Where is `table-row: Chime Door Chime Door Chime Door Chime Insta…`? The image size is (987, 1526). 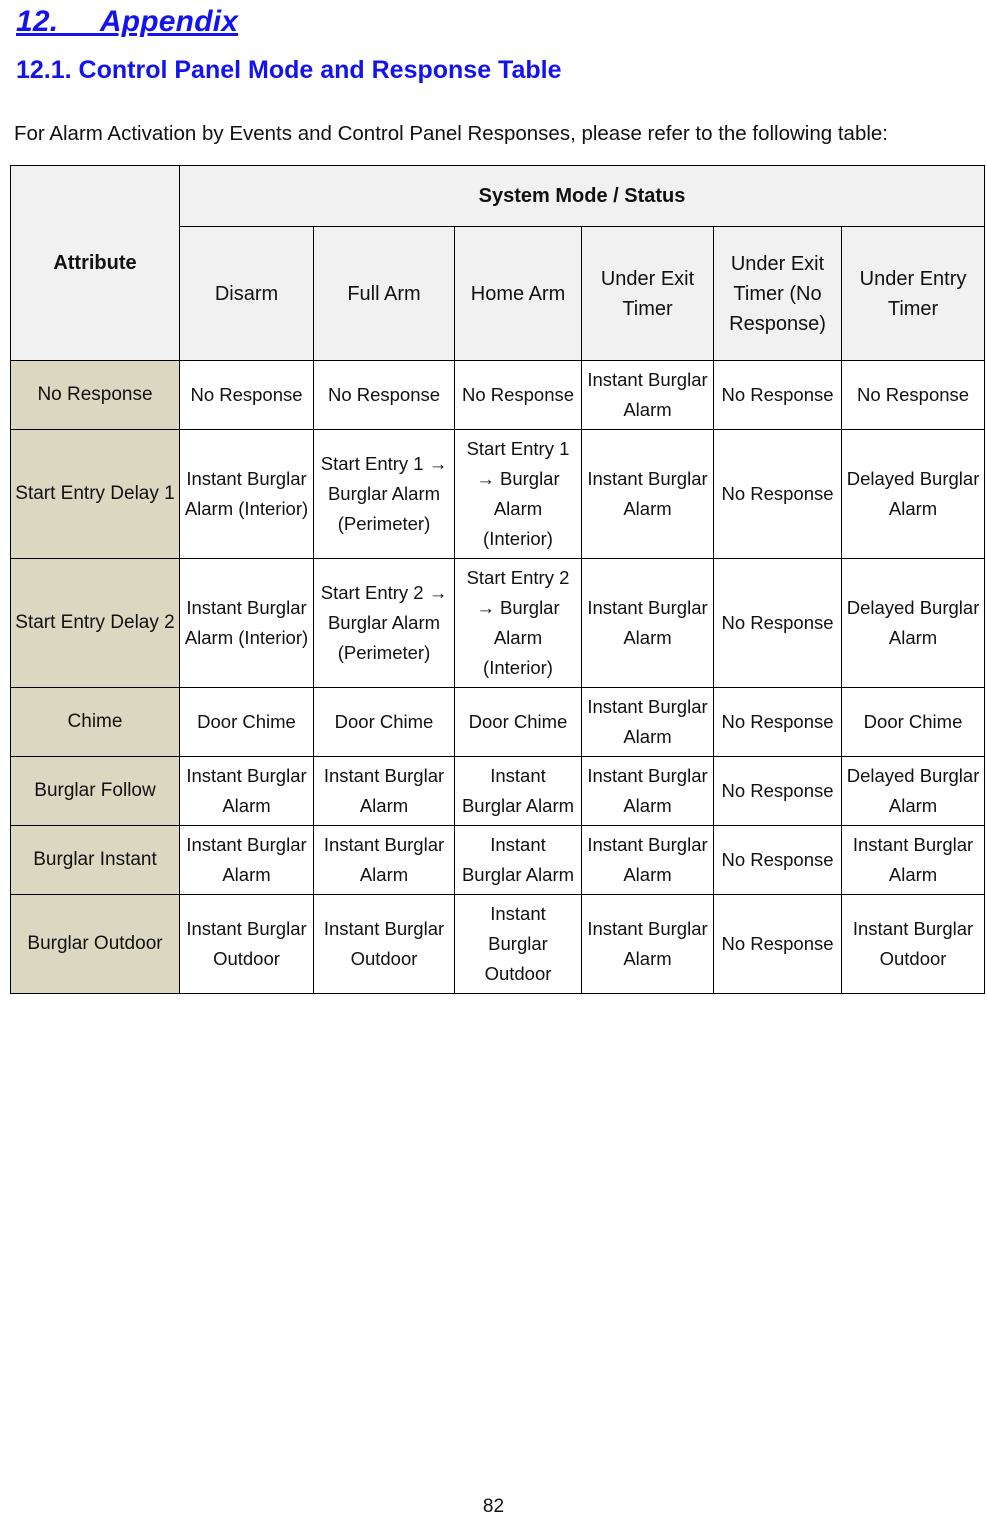 table-row: Chime Door Chime Door Chime Door Chime Insta… is located at coordinates (498, 722).